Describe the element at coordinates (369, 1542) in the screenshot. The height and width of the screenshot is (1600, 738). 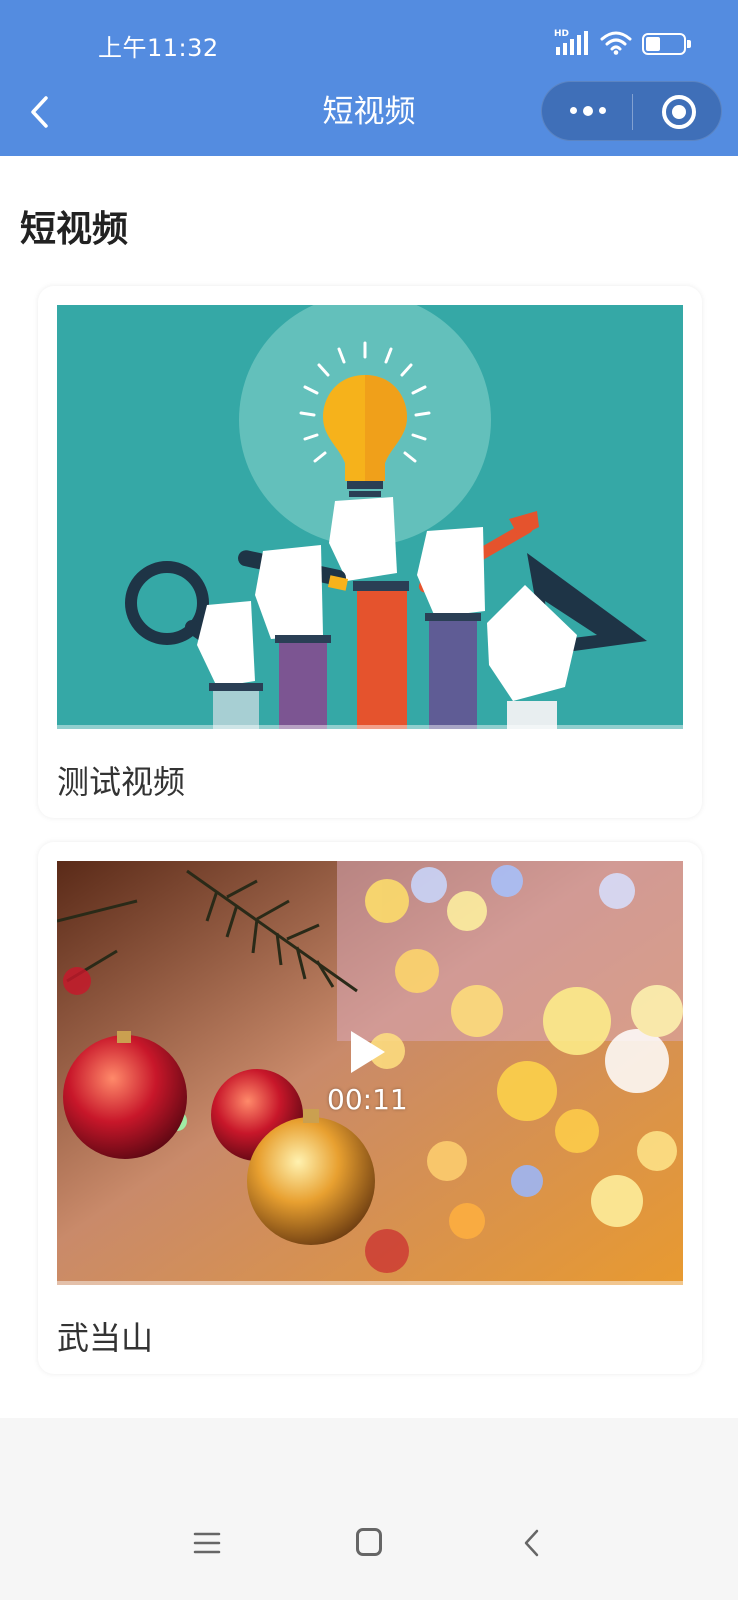
I see `home-icon` at that location.